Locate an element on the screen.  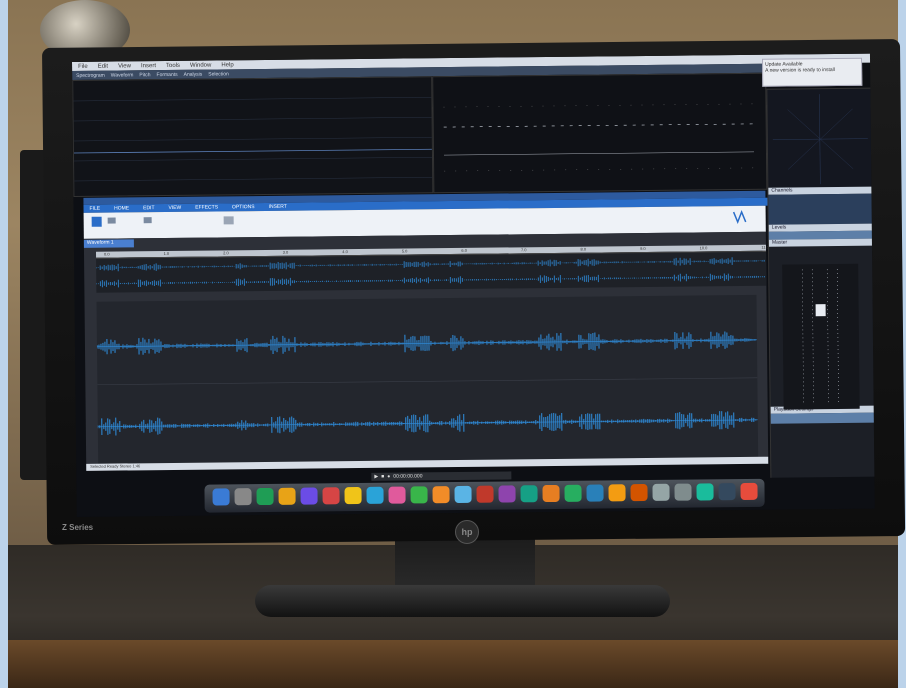
photo-border-left is located at coordinates (4, 344).